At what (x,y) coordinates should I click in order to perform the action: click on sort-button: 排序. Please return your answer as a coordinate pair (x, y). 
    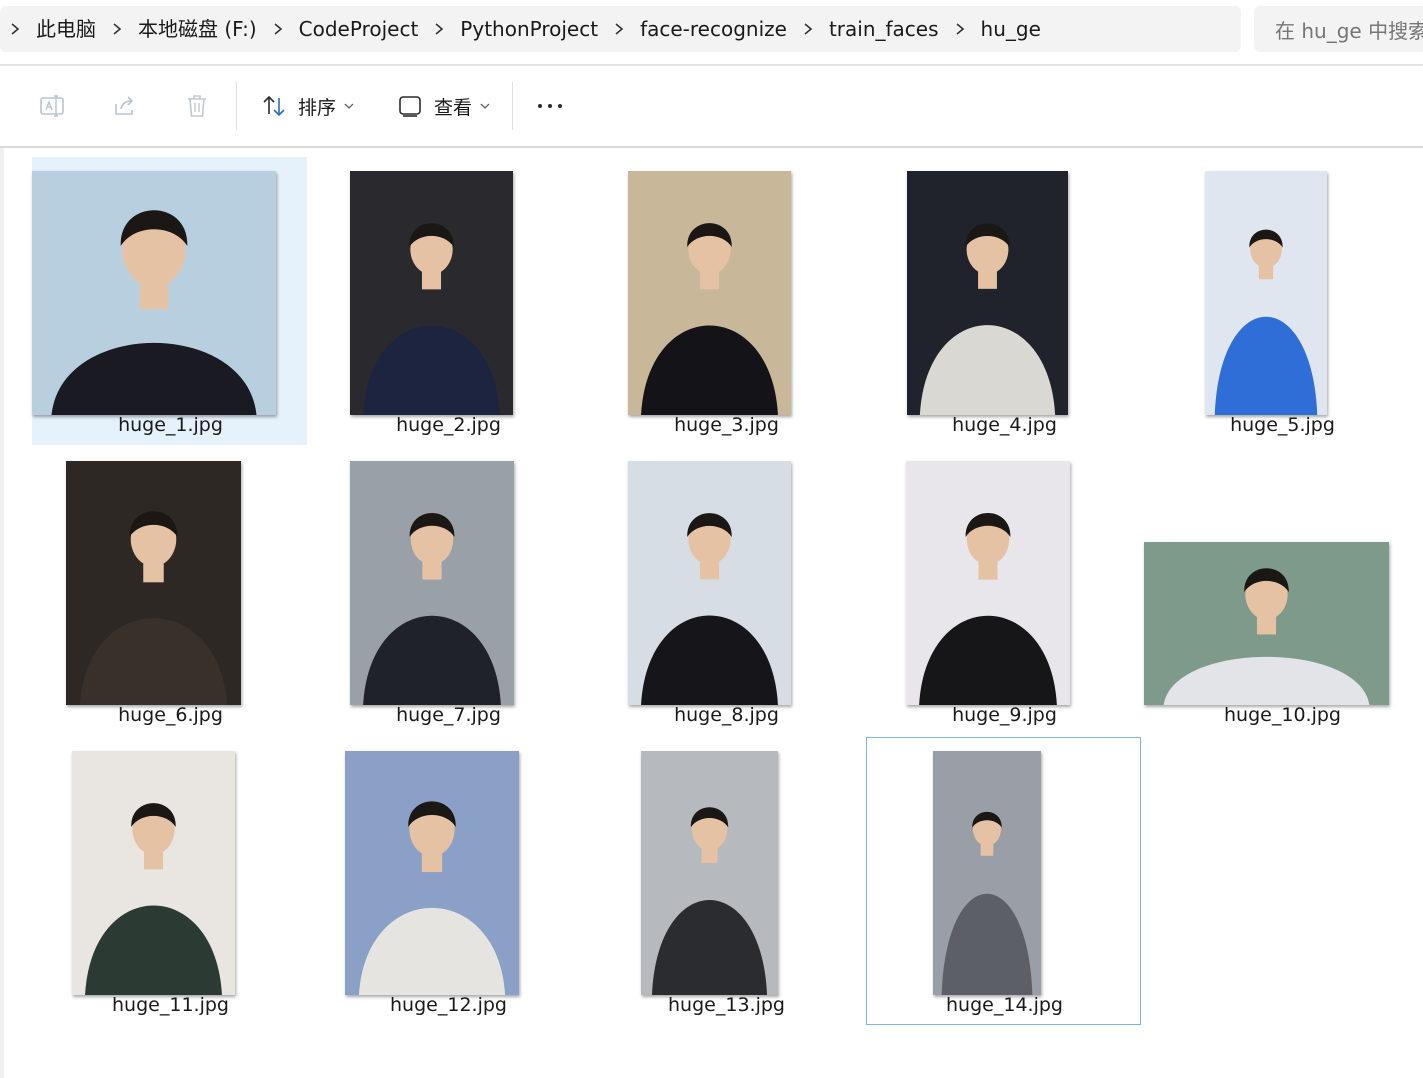
    Looking at the image, I should click on (307, 106).